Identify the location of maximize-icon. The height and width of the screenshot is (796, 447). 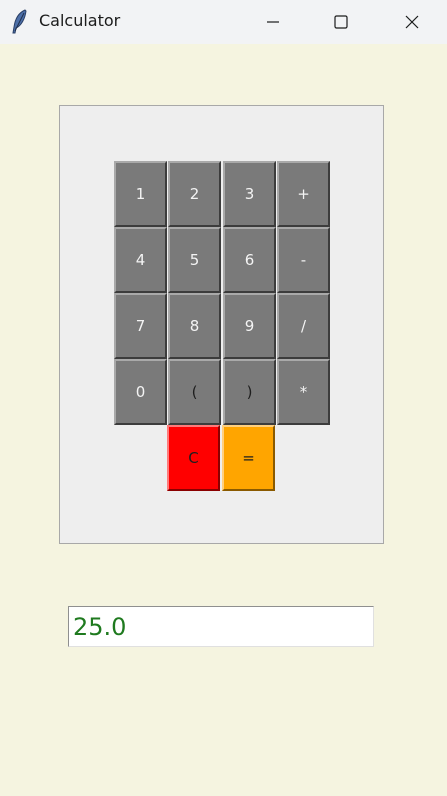
(341, 22).